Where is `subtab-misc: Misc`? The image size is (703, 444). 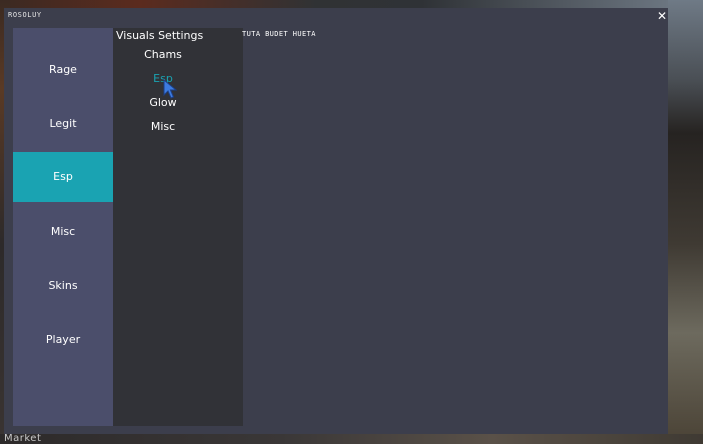
subtab-misc: Misc is located at coordinates (163, 127).